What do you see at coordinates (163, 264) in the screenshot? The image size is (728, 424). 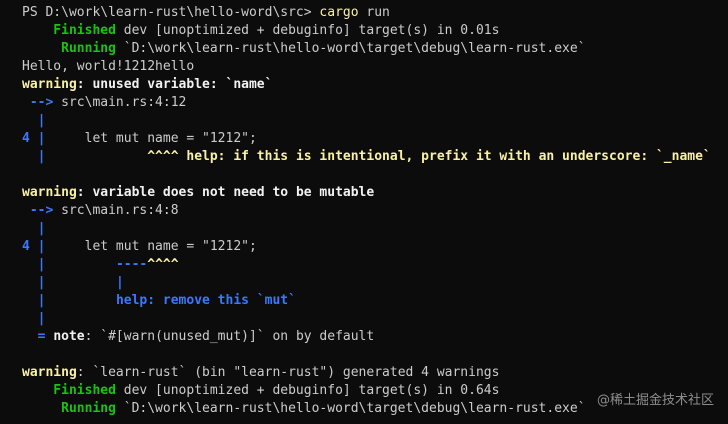 I see `terminal-text-segment: ^^^^` at bounding box center [163, 264].